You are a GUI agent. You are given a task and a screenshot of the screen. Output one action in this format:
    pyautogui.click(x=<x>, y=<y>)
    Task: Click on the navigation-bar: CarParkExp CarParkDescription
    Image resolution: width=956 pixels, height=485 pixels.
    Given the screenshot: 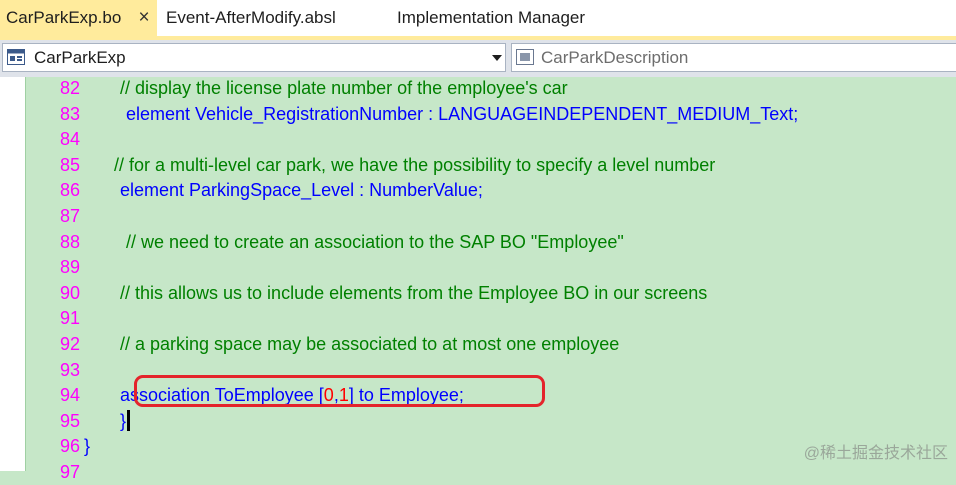 What is the action you would take?
    pyautogui.click(x=478, y=58)
    